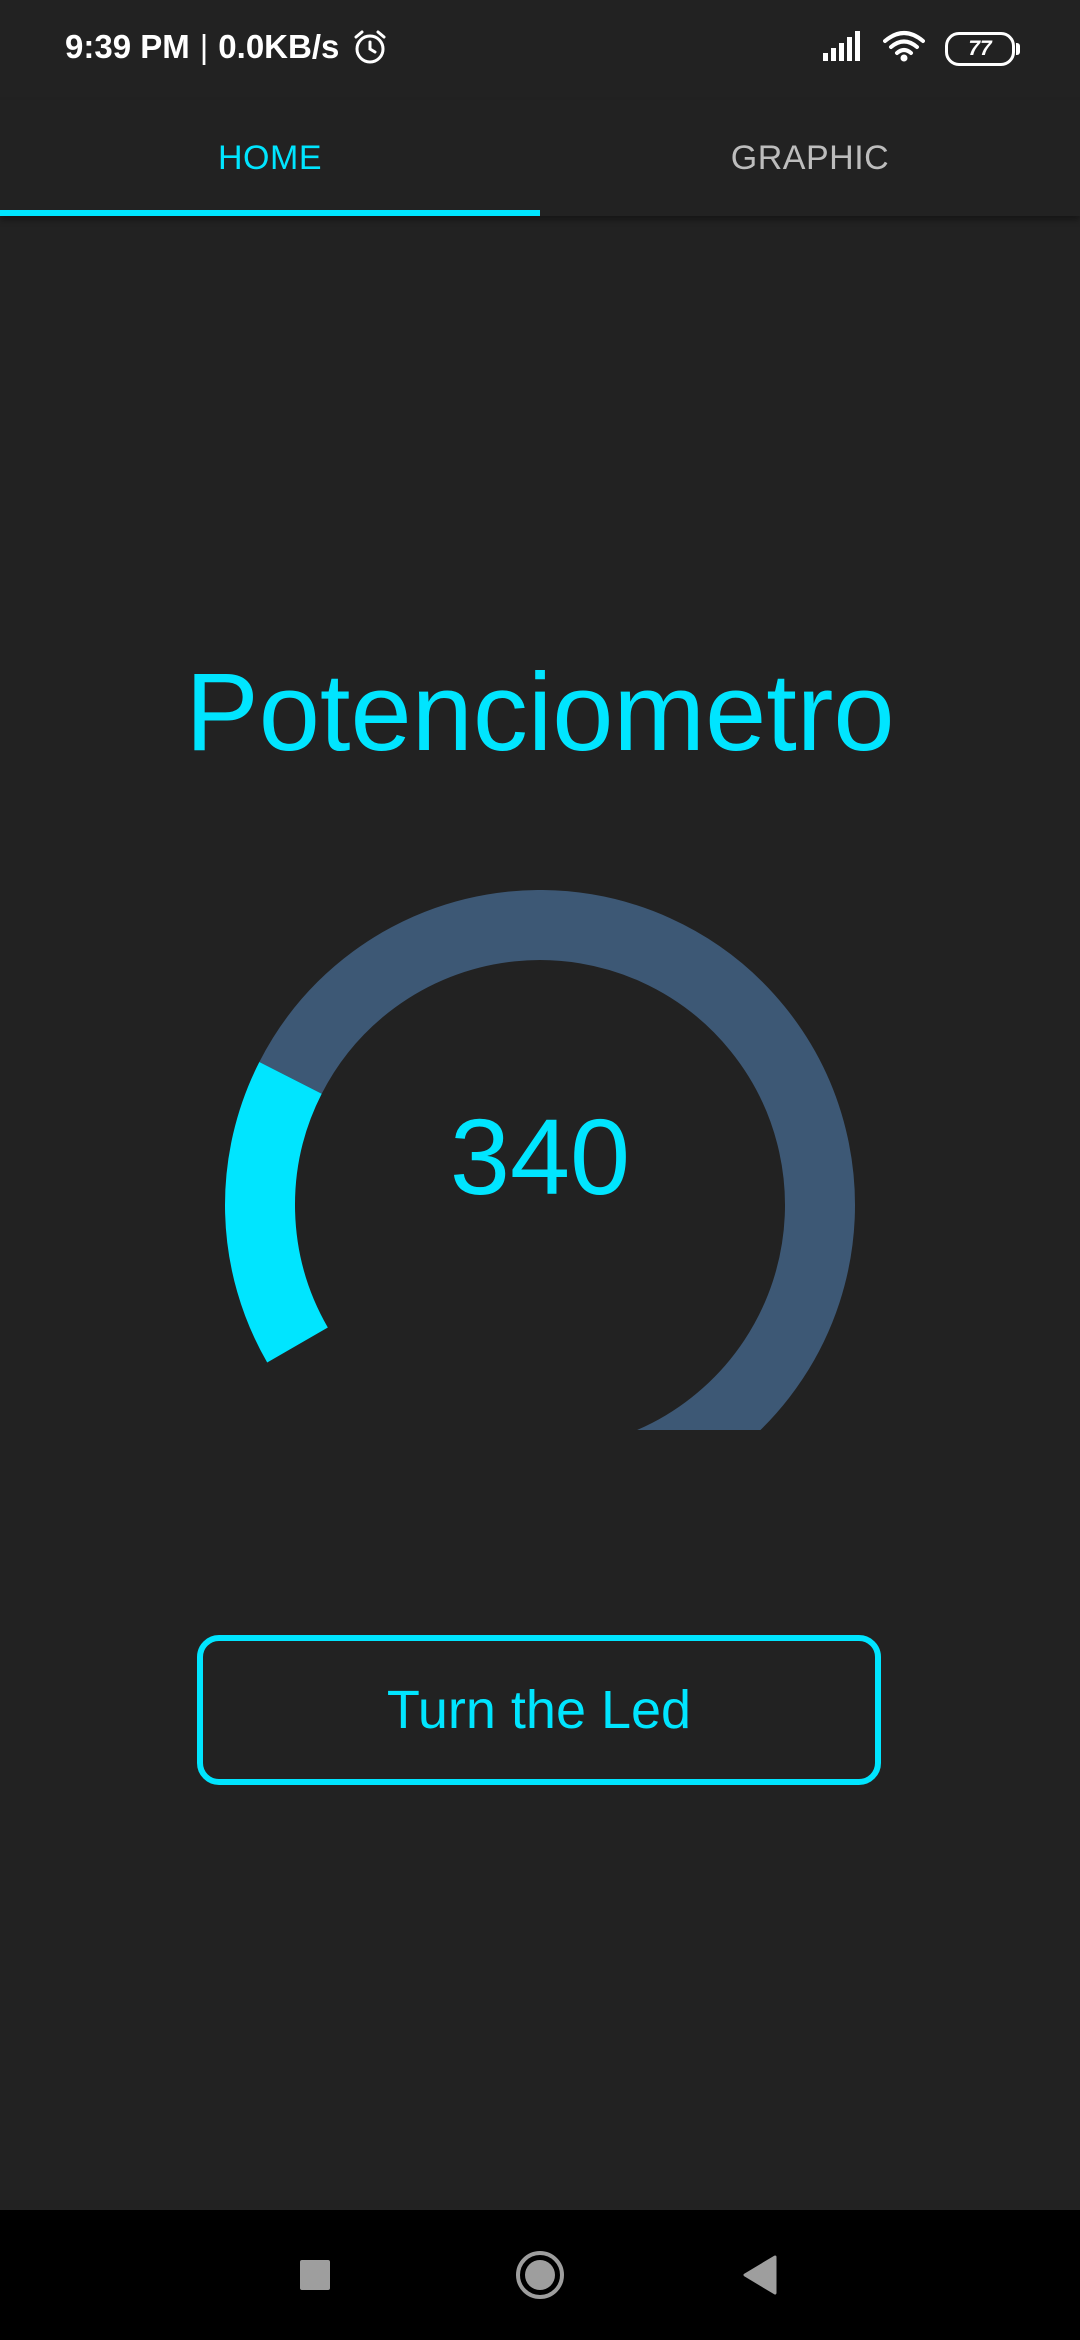 This screenshot has height=2340, width=1080. What do you see at coordinates (760, 2275) in the screenshot?
I see `back-triangle-icon` at bounding box center [760, 2275].